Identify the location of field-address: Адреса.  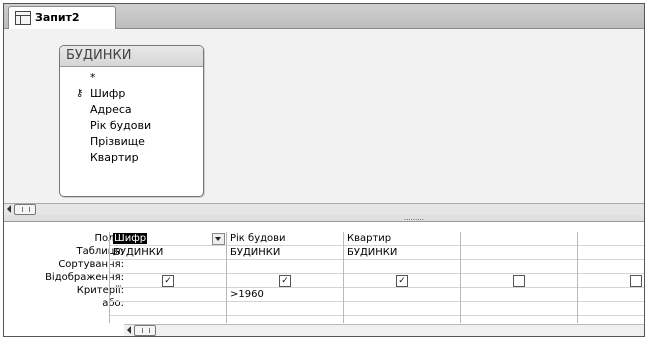
(111, 110).